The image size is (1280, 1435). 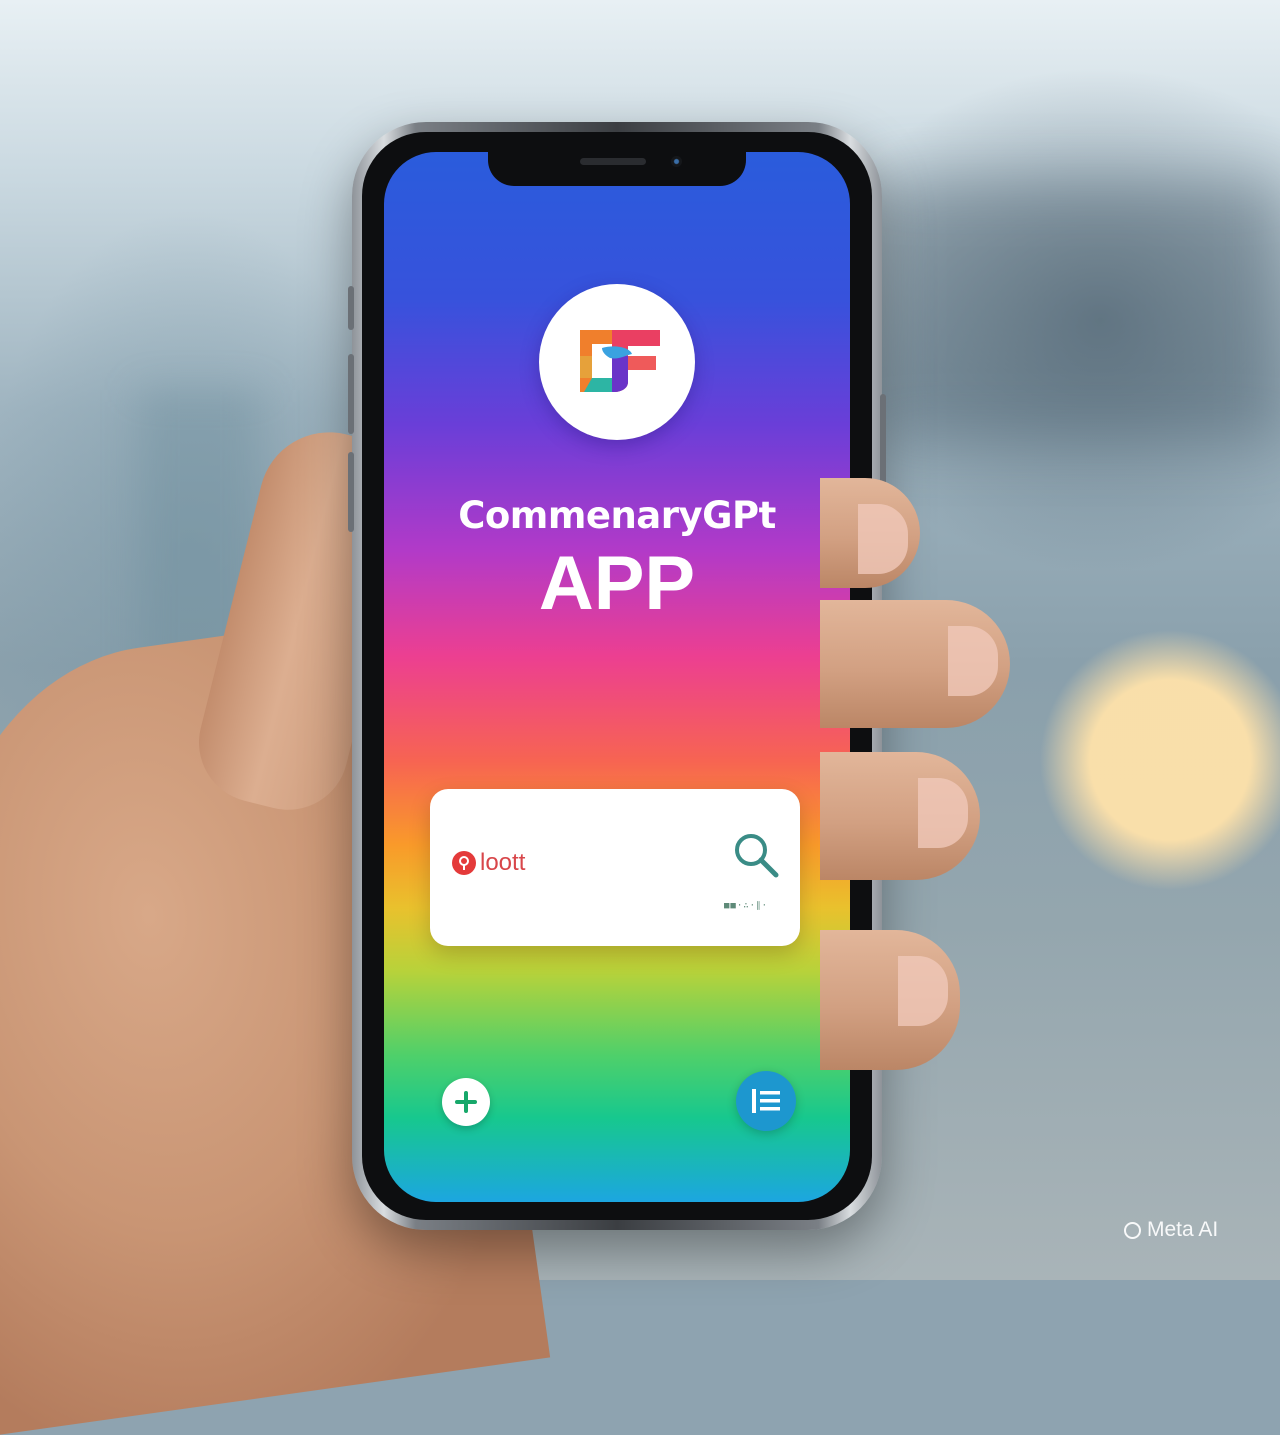 I want to click on watermark: Meta AI, so click(x=1171, y=1230).